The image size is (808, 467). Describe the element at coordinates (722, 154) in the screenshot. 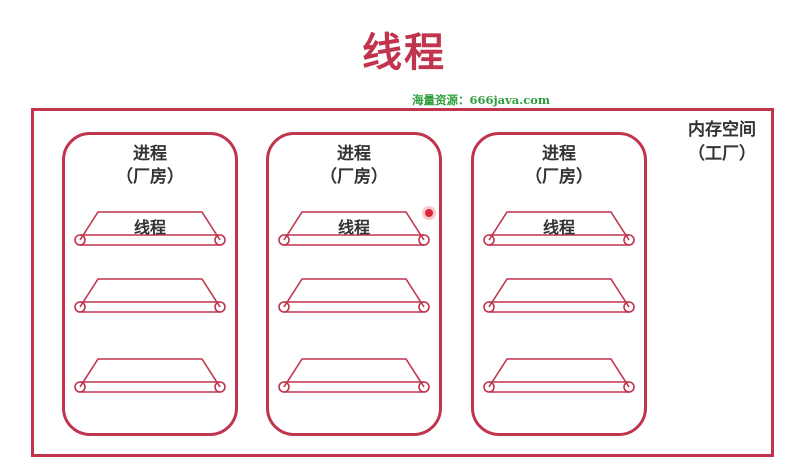

I see `memory-space-label-line2: （工厂）` at that location.